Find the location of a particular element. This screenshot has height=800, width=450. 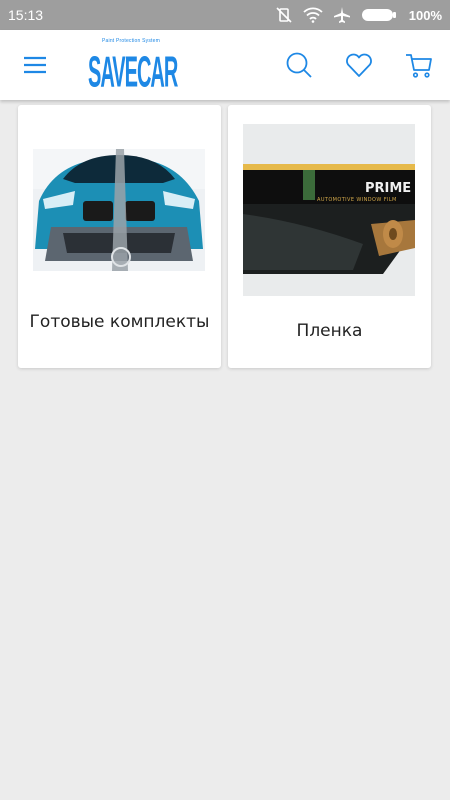

window-film-image: PRIME AUTOMOTIVE WINDOW FILM is located at coordinates (329, 210).